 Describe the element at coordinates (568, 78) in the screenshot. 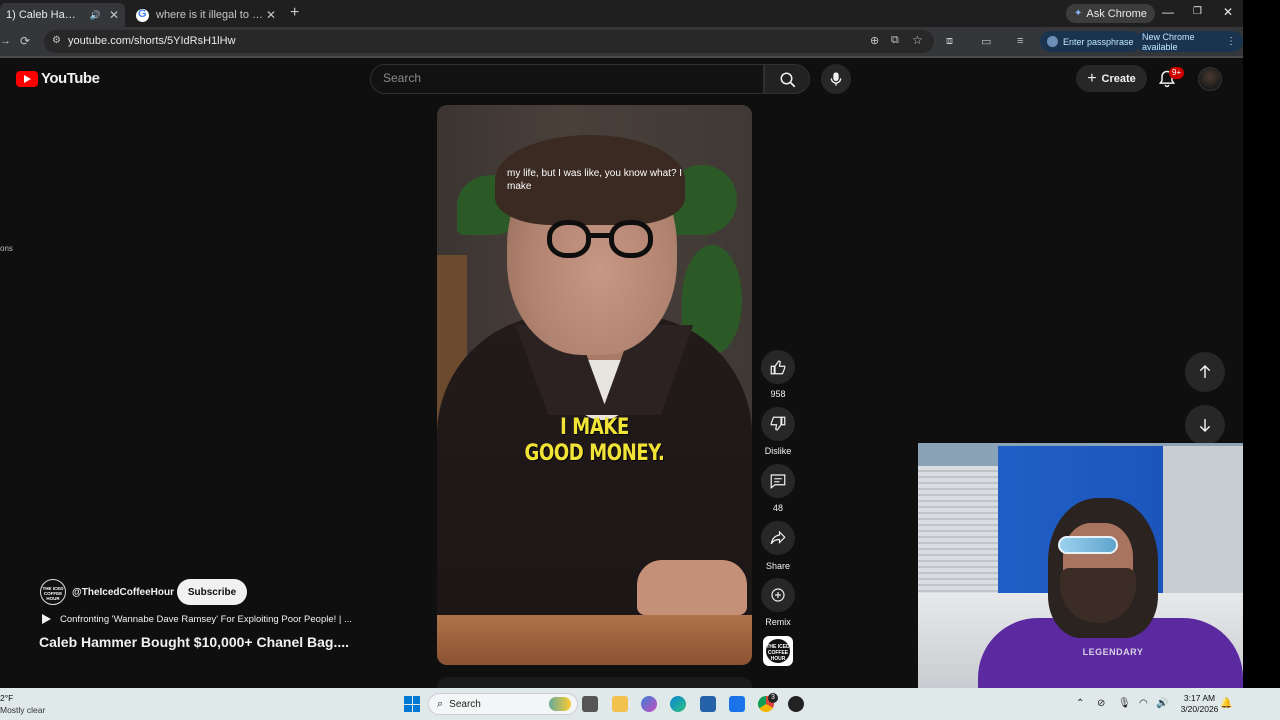

I see `search-input` at that location.